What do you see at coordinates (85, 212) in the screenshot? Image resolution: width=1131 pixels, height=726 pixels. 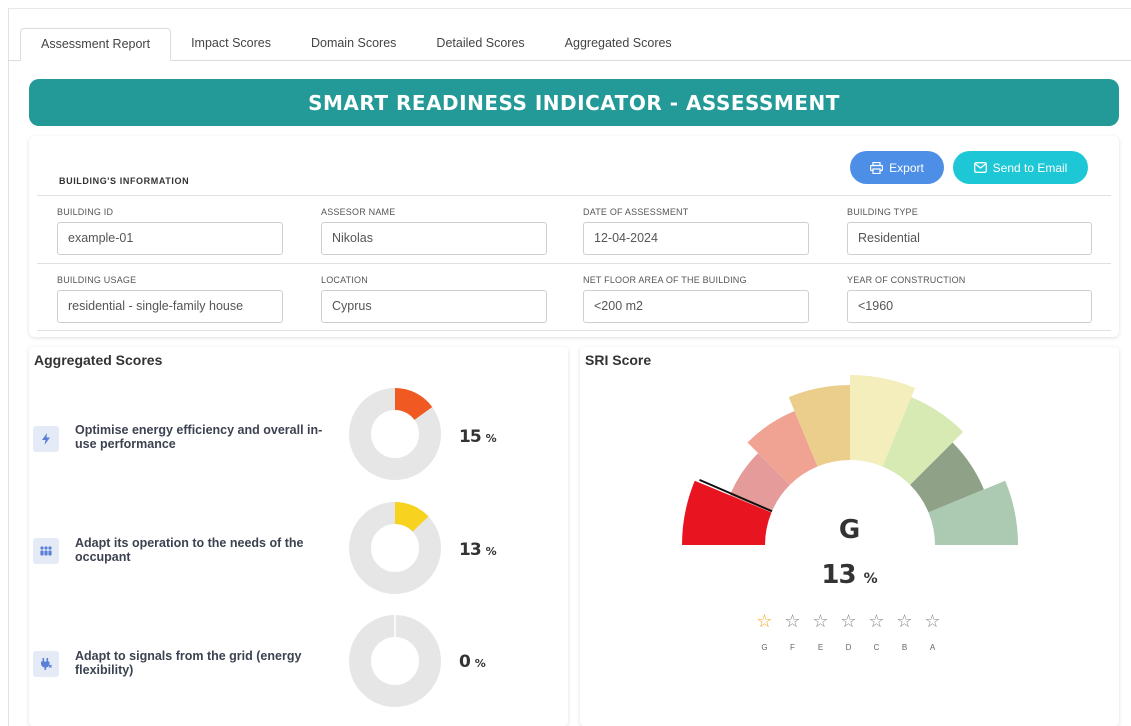 I see `building-id-label: BUILDING ID` at bounding box center [85, 212].